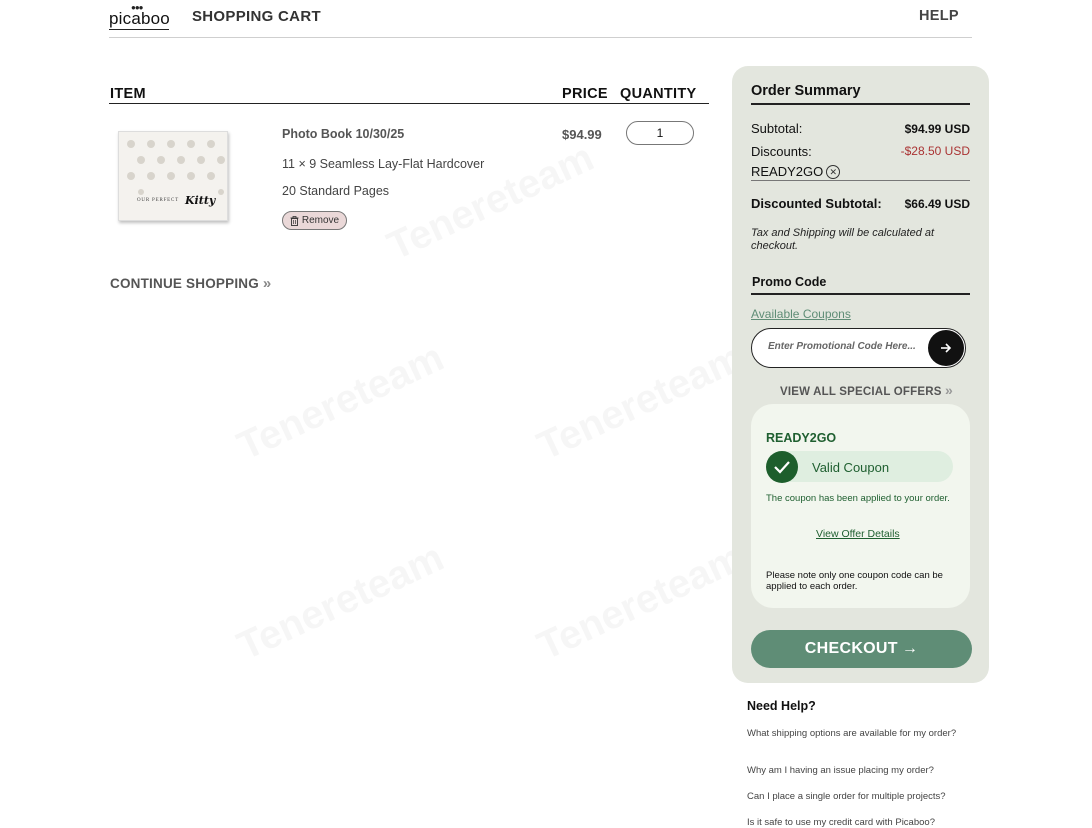  Describe the element at coordinates (139, 29) in the screenshot. I see `logo-underline` at that location.